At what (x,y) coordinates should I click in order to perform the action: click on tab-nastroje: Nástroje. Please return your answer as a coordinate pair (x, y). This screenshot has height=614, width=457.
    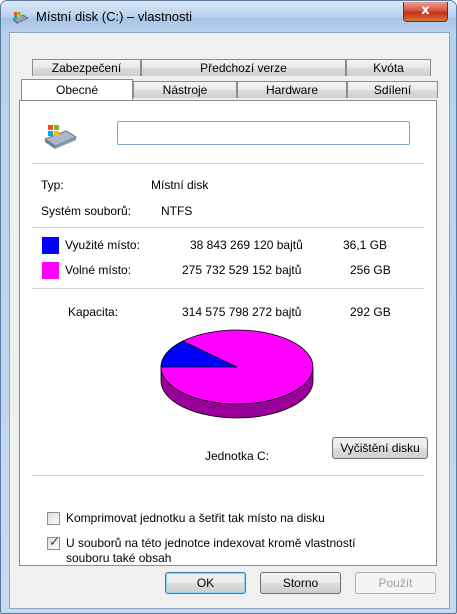
    Looking at the image, I should click on (185, 89).